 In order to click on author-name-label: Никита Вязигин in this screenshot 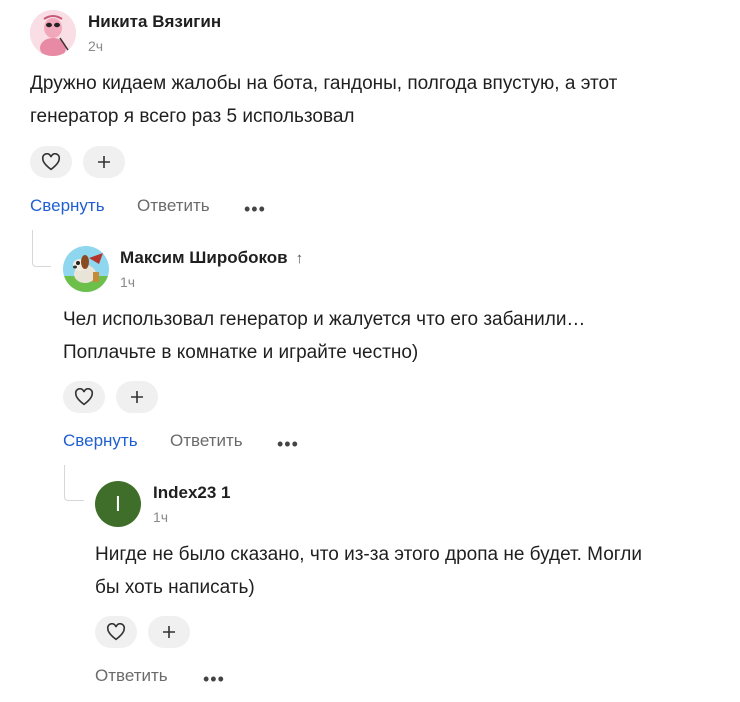, I will do `click(155, 21)`.